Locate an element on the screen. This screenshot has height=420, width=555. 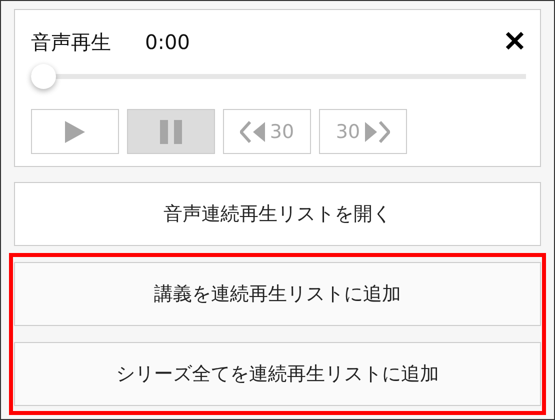
open-playlist-button: 音声連続再生リストを開く is located at coordinates (277, 214).